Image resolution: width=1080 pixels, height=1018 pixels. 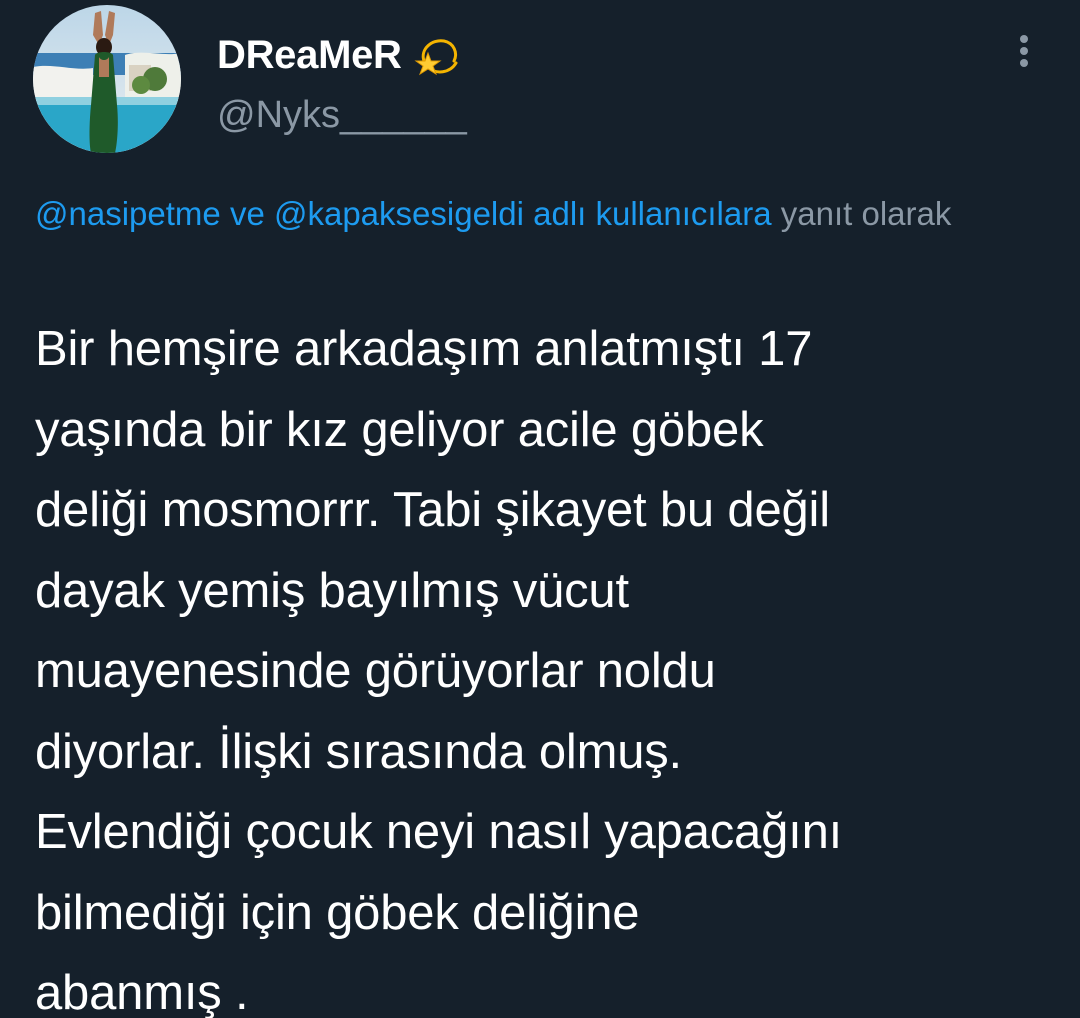 I want to click on avatar, so click(x=107, y=79).